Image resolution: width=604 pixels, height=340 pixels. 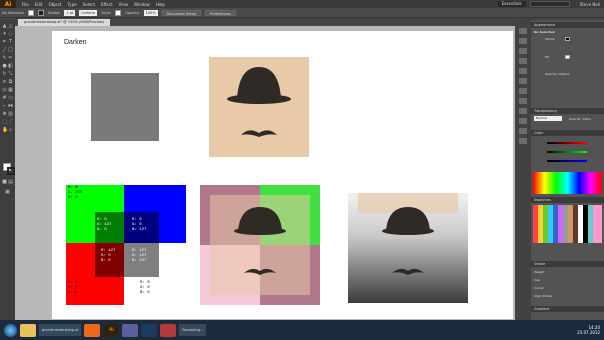 I want to click on darken-composite, so click(x=260, y=245).